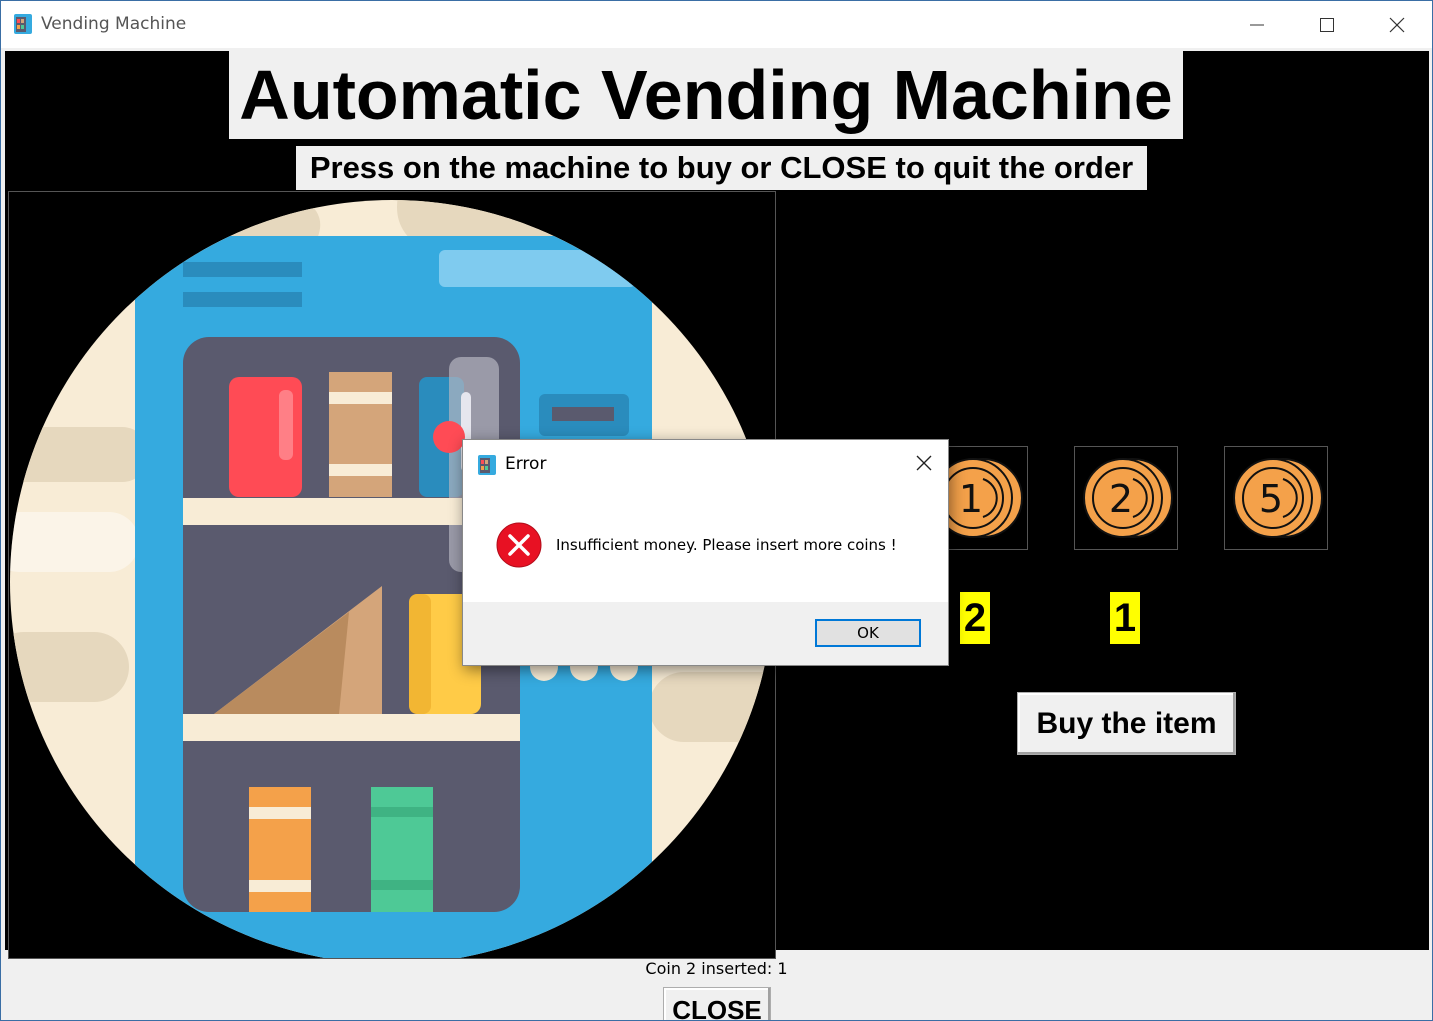 Image resolution: width=1433 pixels, height=1021 pixels. What do you see at coordinates (114, 24) in the screenshot?
I see `window-title: Vending Machine` at bounding box center [114, 24].